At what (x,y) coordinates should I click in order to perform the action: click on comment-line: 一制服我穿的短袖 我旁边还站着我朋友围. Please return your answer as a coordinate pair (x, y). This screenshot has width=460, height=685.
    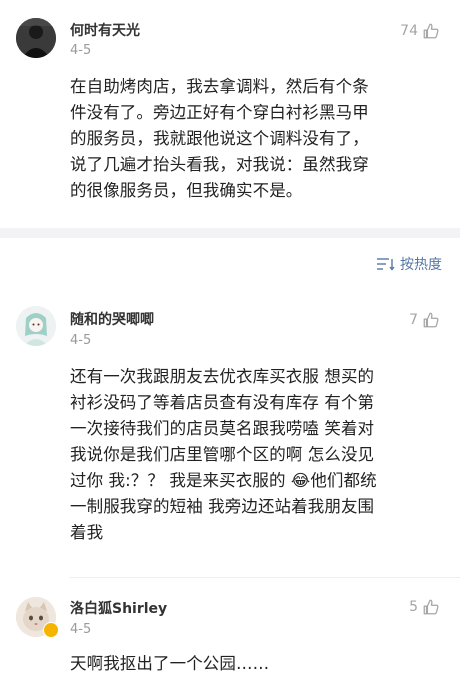
    Looking at the image, I should click on (222, 506).